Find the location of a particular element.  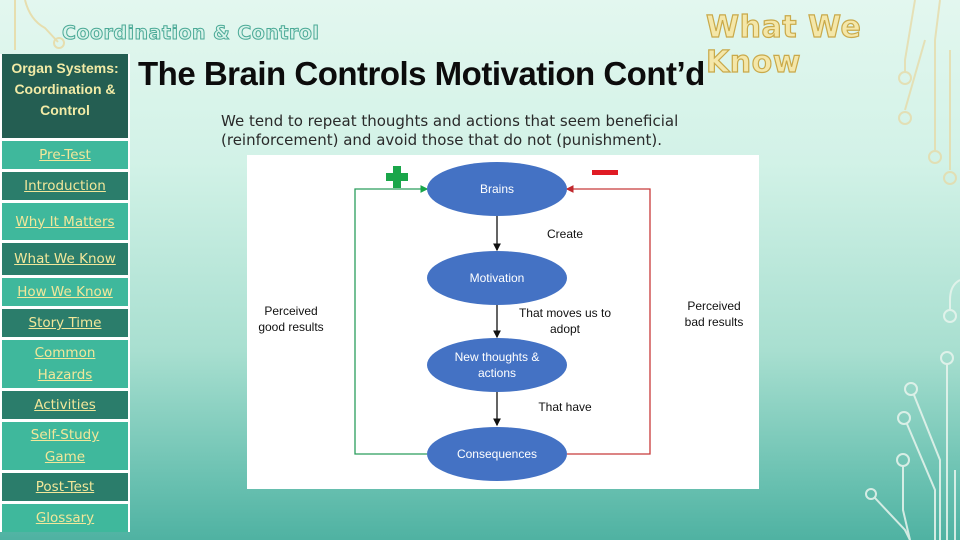

label-perceived-bad: Perceived bad results is located at coordinates (714, 314).